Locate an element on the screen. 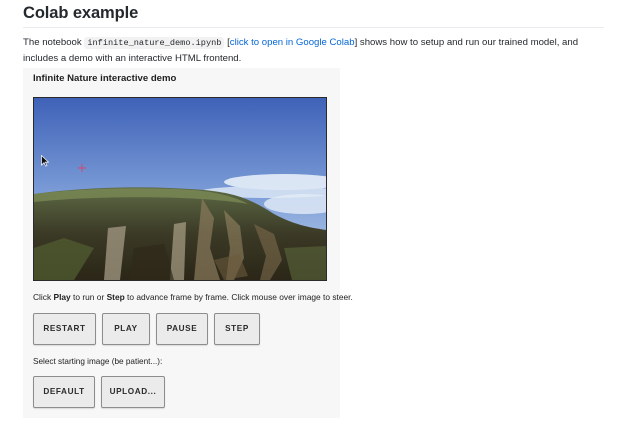 This screenshot has width=640, height=428. instructions-part1: Click is located at coordinates (43, 297).